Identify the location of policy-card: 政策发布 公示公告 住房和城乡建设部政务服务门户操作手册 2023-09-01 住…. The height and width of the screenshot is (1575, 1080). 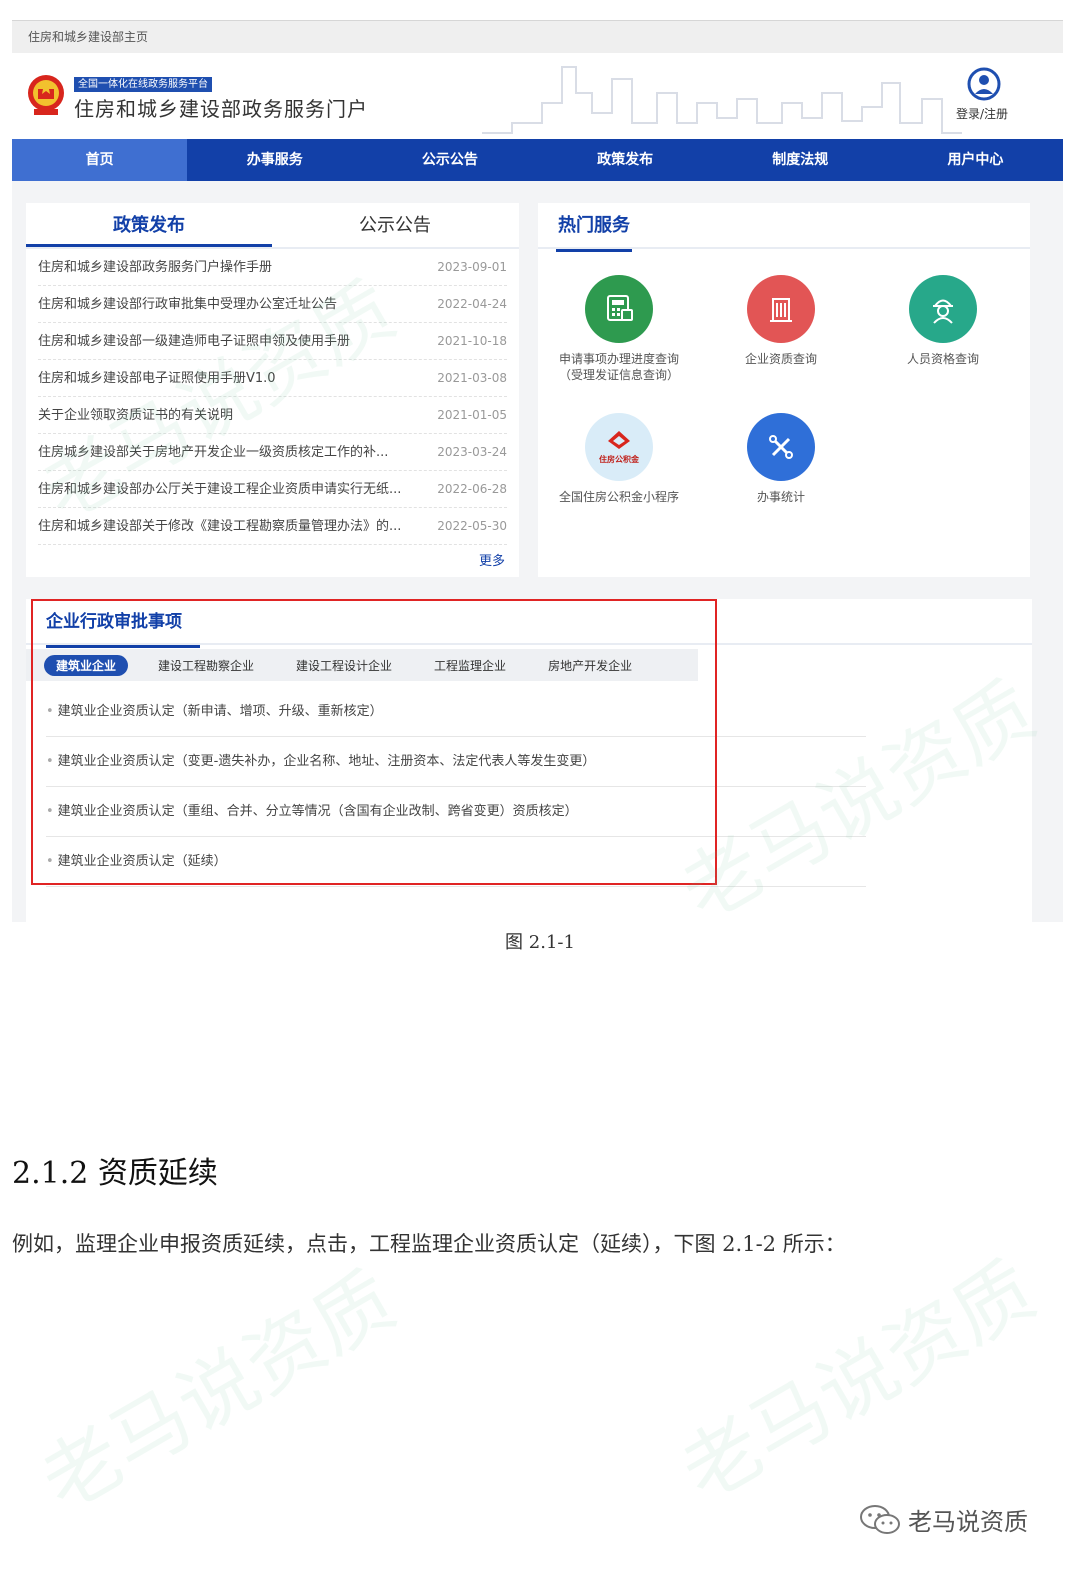
(272, 390).